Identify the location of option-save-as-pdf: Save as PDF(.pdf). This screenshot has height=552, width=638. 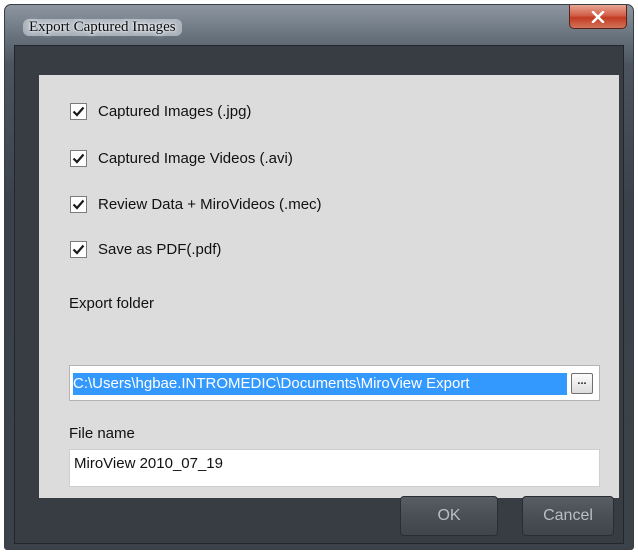
(145, 249).